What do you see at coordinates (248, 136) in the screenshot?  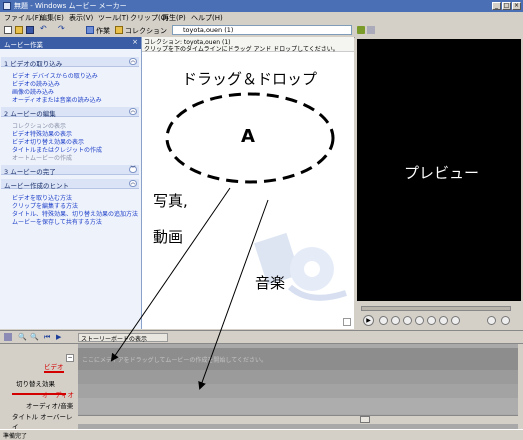 I see `annotation-drop-target: A` at bounding box center [248, 136].